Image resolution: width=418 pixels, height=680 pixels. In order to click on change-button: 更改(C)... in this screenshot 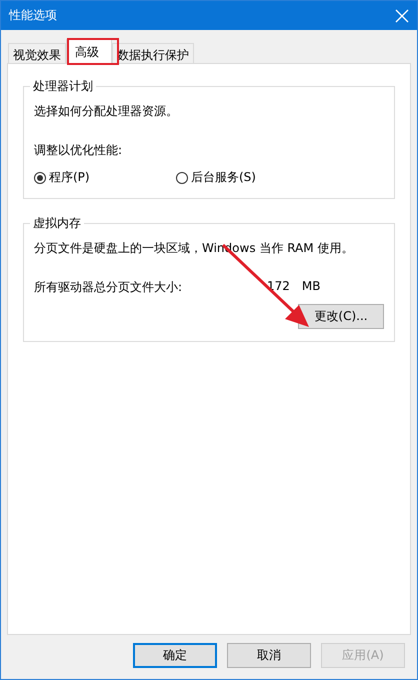, I will do `click(341, 316)`.